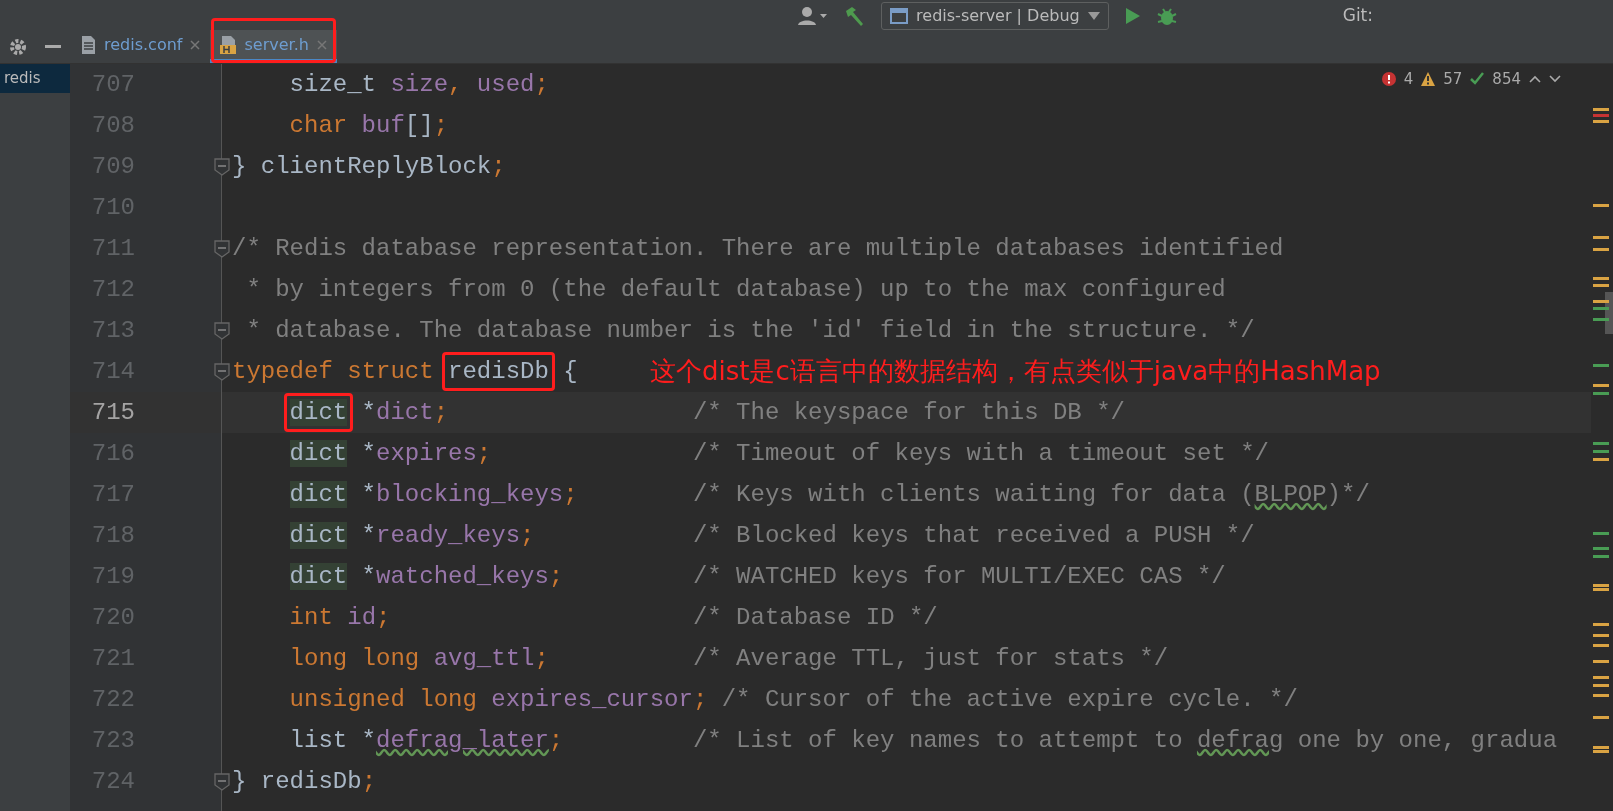 Image resolution: width=1613 pixels, height=811 pixels. Describe the element at coordinates (899, 15) in the screenshot. I see `window-icon` at that location.